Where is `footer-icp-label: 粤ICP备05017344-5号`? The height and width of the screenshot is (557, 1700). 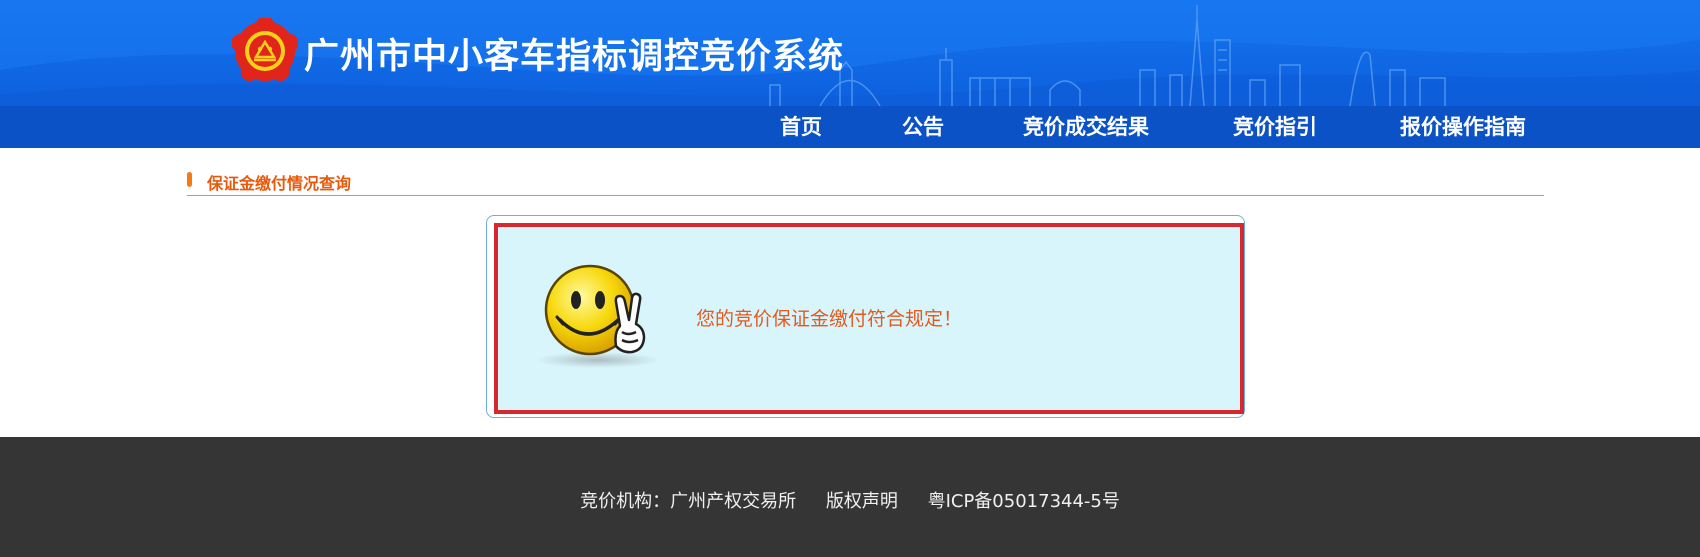
footer-icp-label: 粤ICP备05017344-5号 is located at coordinates (1024, 501).